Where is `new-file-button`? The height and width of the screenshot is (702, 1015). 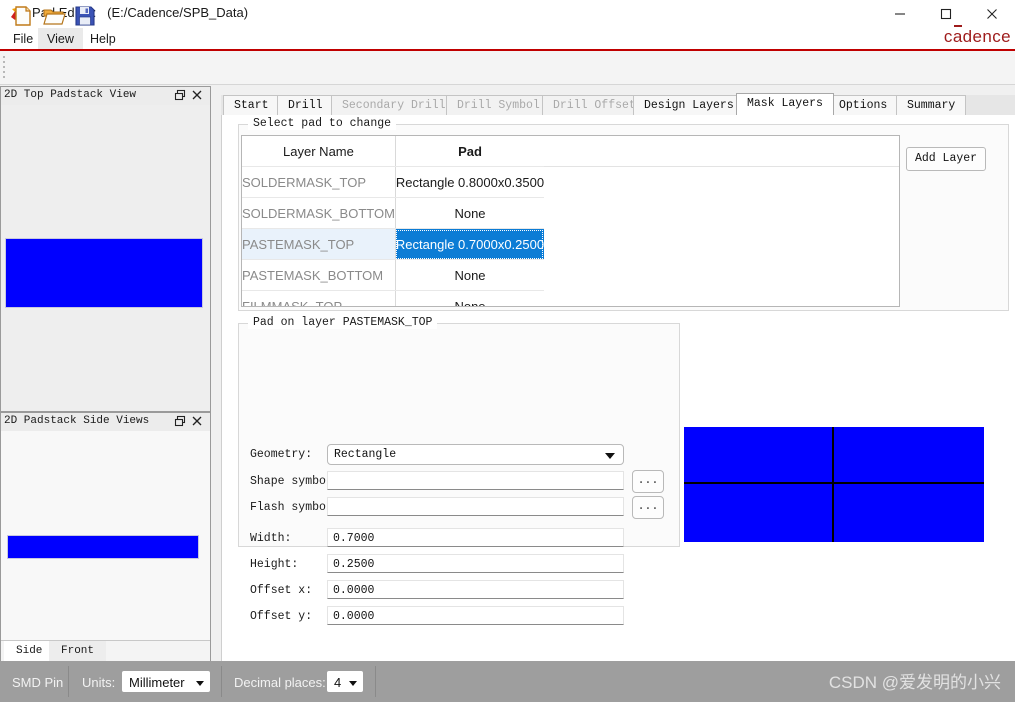
new-file-button is located at coordinates (24, 16).